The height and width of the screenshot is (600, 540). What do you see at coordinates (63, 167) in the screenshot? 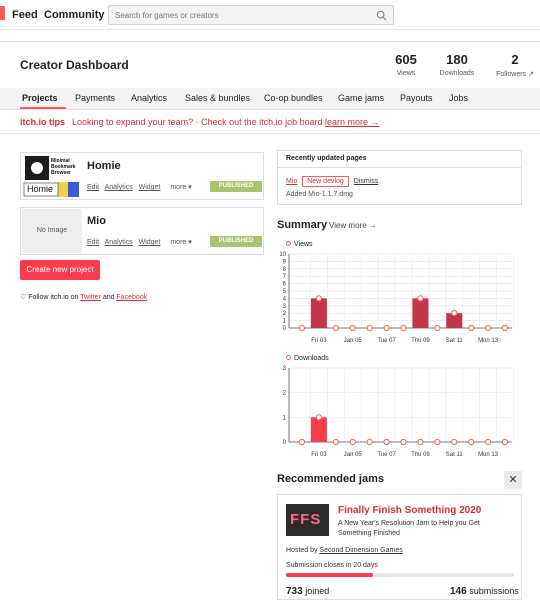
I see `homie-thumbnail-text: Minimal Bookmark Browser` at bounding box center [63, 167].